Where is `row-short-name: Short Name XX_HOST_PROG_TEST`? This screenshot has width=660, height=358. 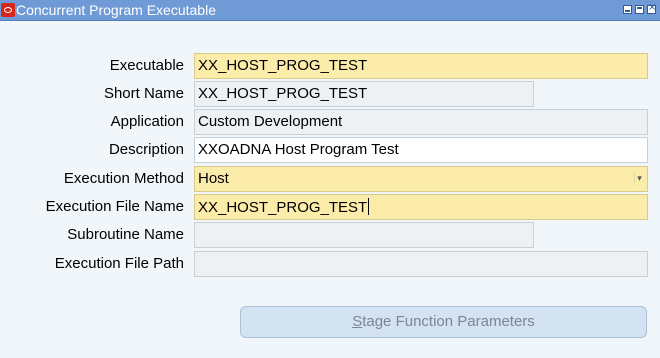 row-short-name: Short Name XX_HOST_PROG_TEST is located at coordinates (330, 94).